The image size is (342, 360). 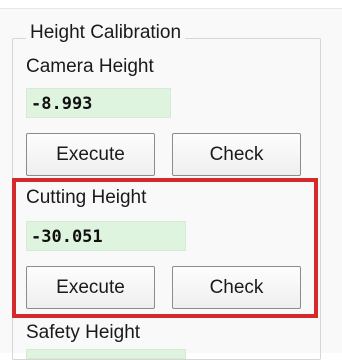 What do you see at coordinates (106, 33) in the screenshot?
I see `group-title: Height Calibration` at bounding box center [106, 33].